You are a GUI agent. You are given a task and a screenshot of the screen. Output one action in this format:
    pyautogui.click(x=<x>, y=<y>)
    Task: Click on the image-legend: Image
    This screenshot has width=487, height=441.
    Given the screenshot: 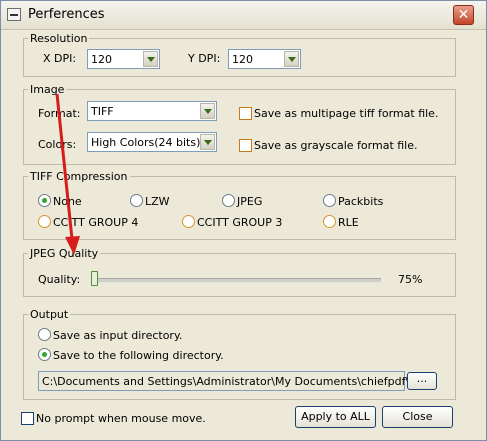 What is the action you would take?
    pyautogui.click(x=47, y=89)
    